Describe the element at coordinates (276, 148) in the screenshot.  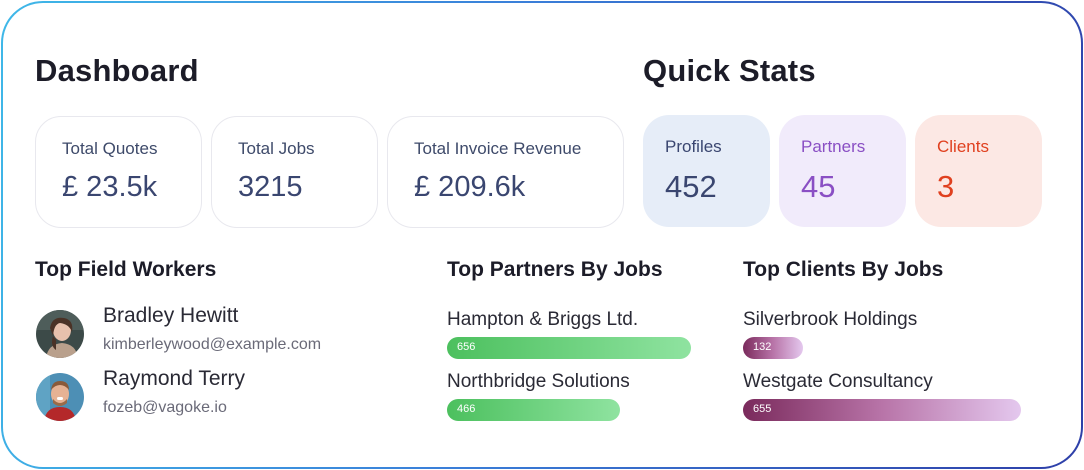
I see `stat-label: Total Jobs` at that location.